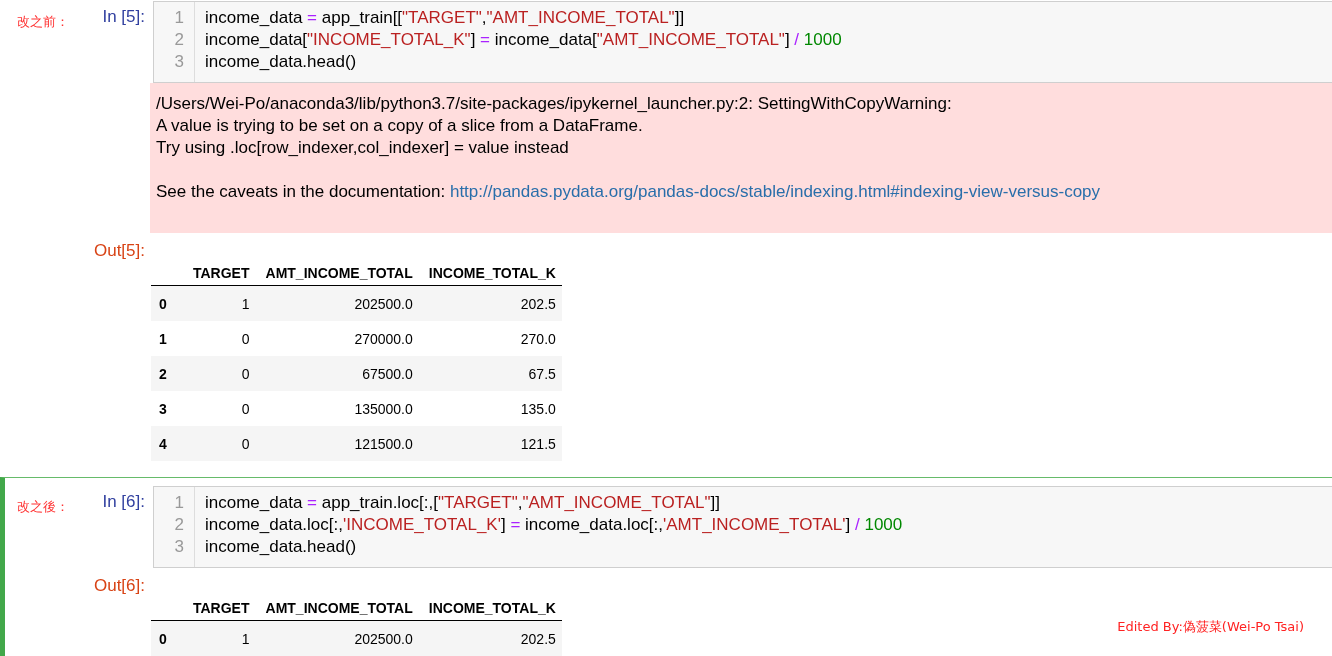 The height and width of the screenshot is (656, 1332). I want to click on code-line: income_data["INCOME_TOTAL_K"] = income_data["AMT_INCOME_TOTAL"] / 1000, so click(523, 40).